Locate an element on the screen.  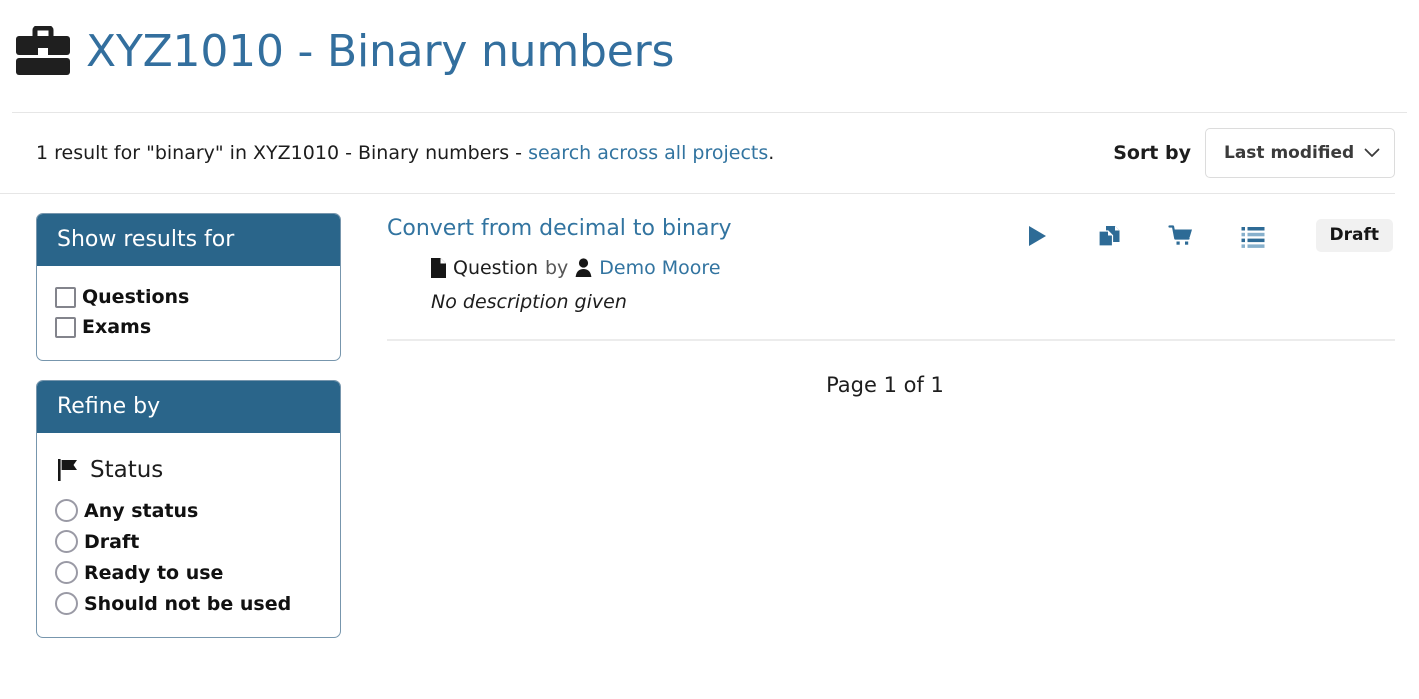
briefcase-icon is located at coordinates (43, 50).